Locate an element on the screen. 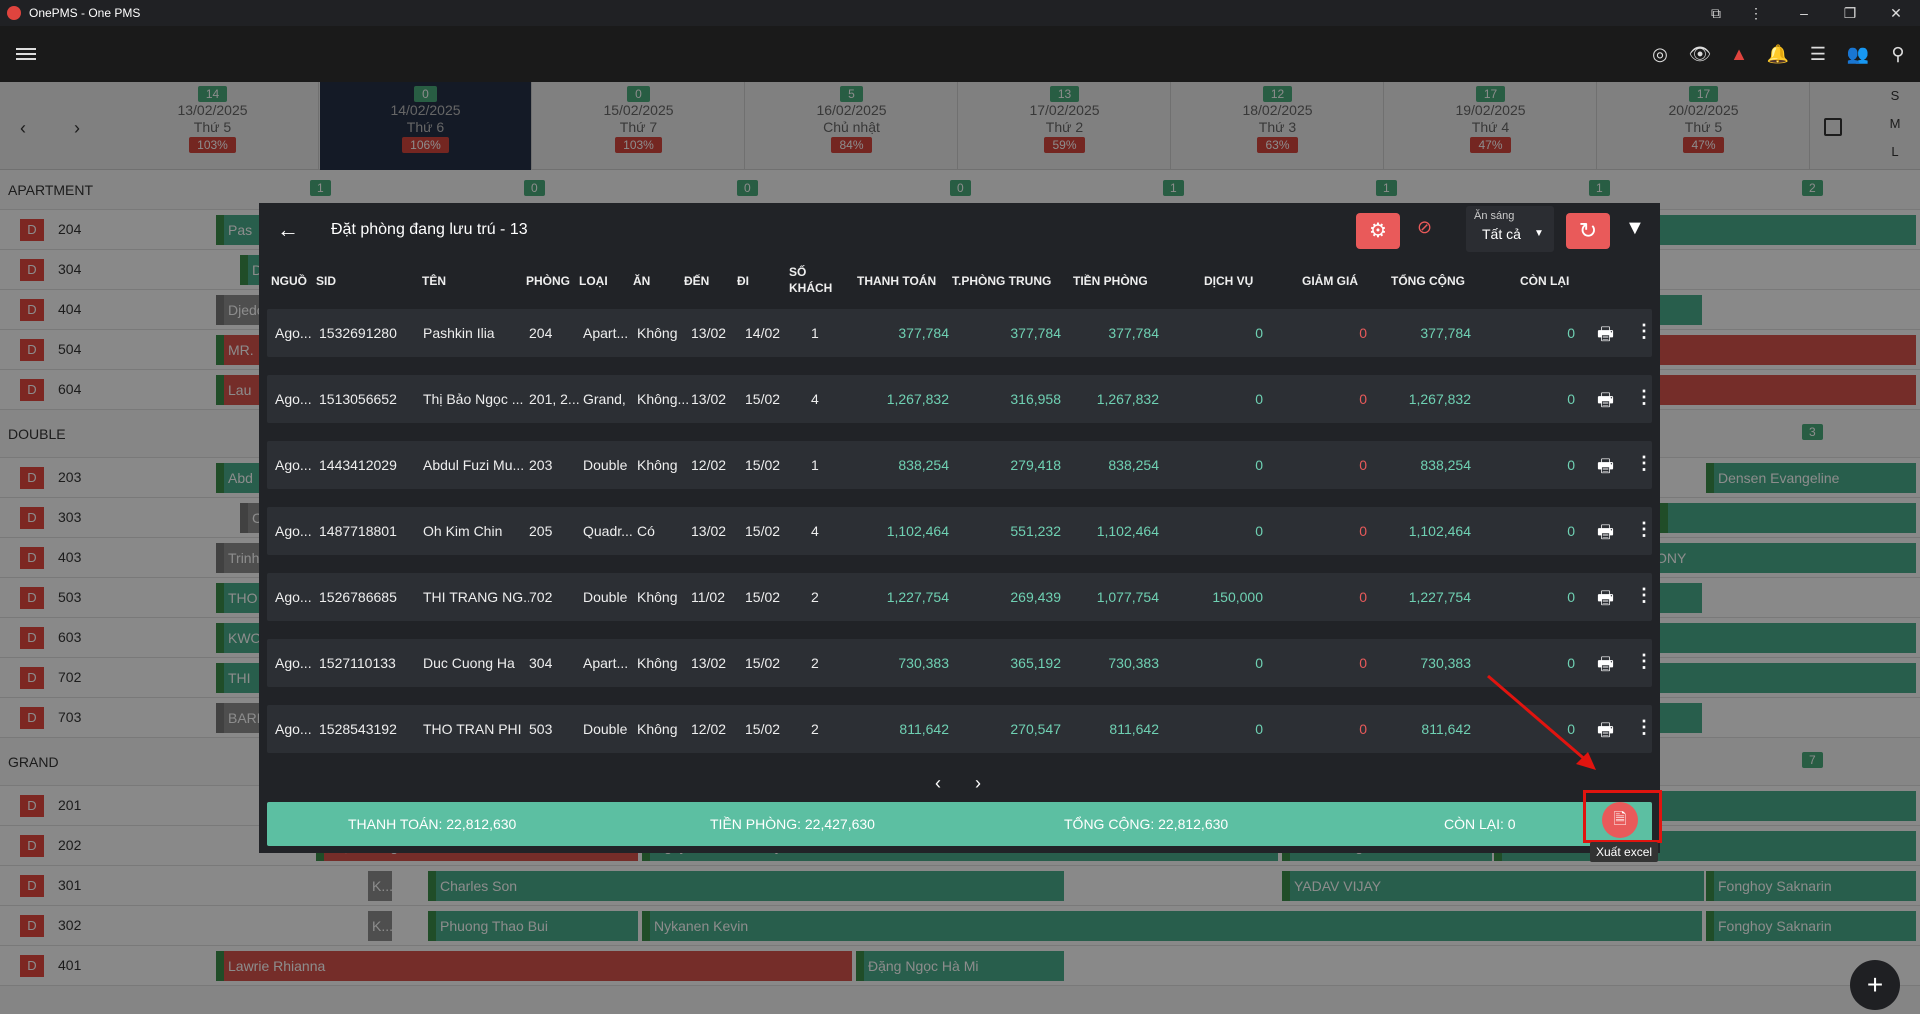 The height and width of the screenshot is (1014, 1920). fingerprint-icon: ◎ is located at coordinates (1660, 54).